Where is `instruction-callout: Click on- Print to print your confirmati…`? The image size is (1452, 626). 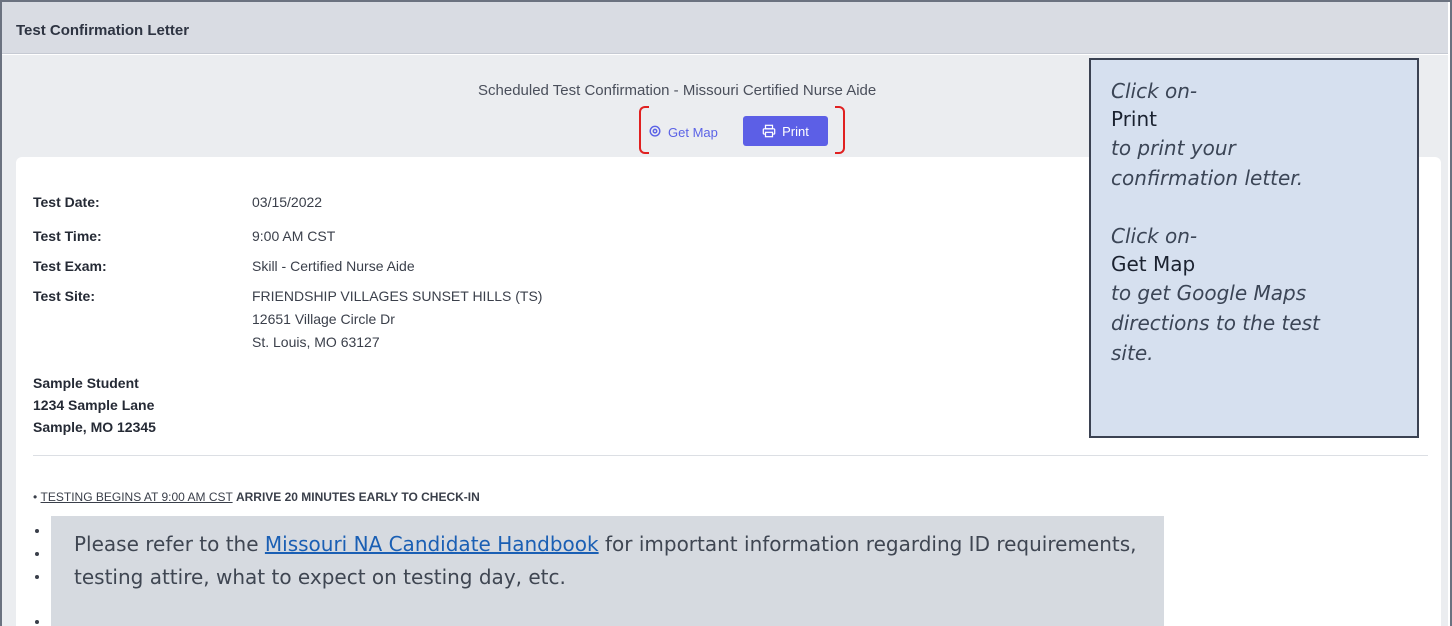 instruction-callout: Click on- Print to print your confirmati… is located at coordinates (1254, 248).